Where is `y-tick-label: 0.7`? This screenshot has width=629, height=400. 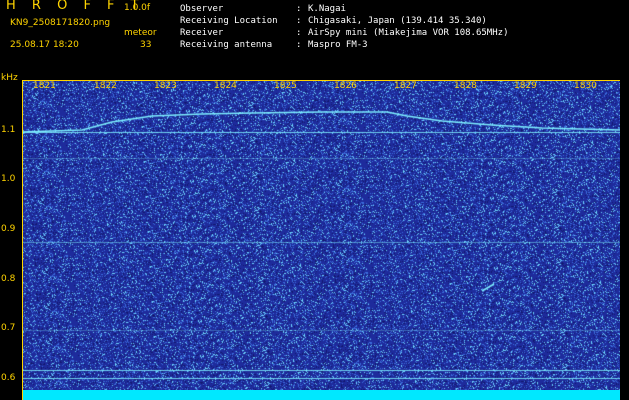
y-tick-label: 0.7 is located at coordinates (8, 328).